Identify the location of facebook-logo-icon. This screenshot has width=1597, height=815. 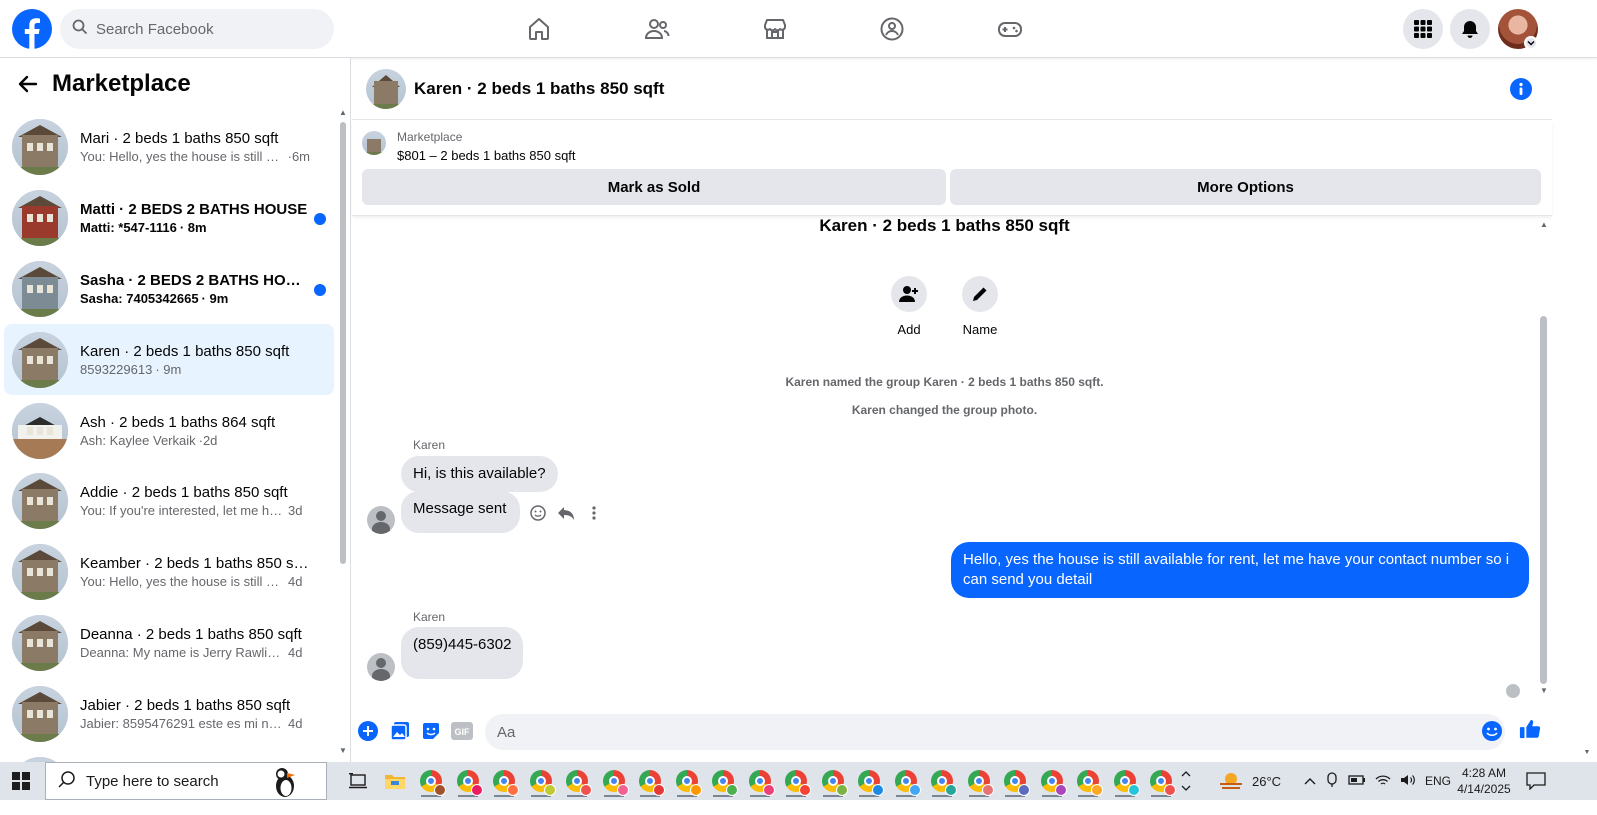
(32, 29).